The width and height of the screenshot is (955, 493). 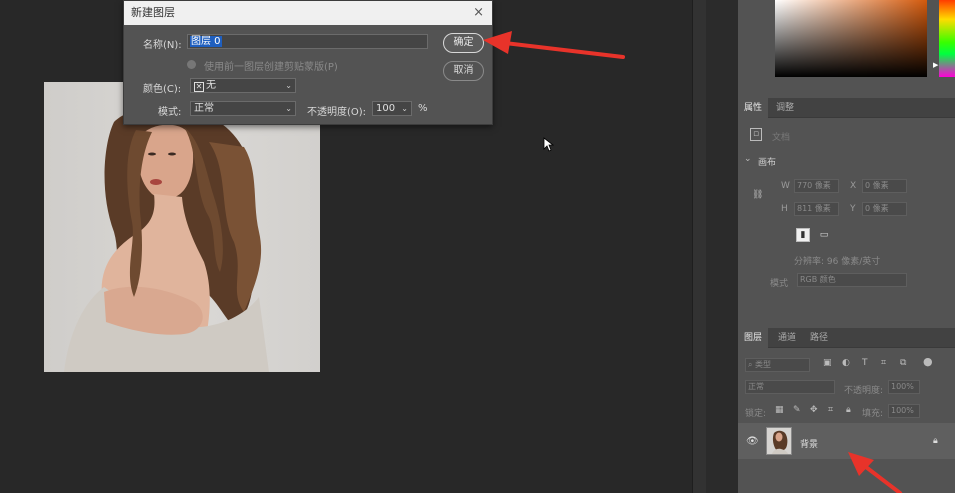 What do you see at coordinates (935, 65) in the screenshot?
I see `hue-marker-icon: ▶` at bounding box center [935, 65].